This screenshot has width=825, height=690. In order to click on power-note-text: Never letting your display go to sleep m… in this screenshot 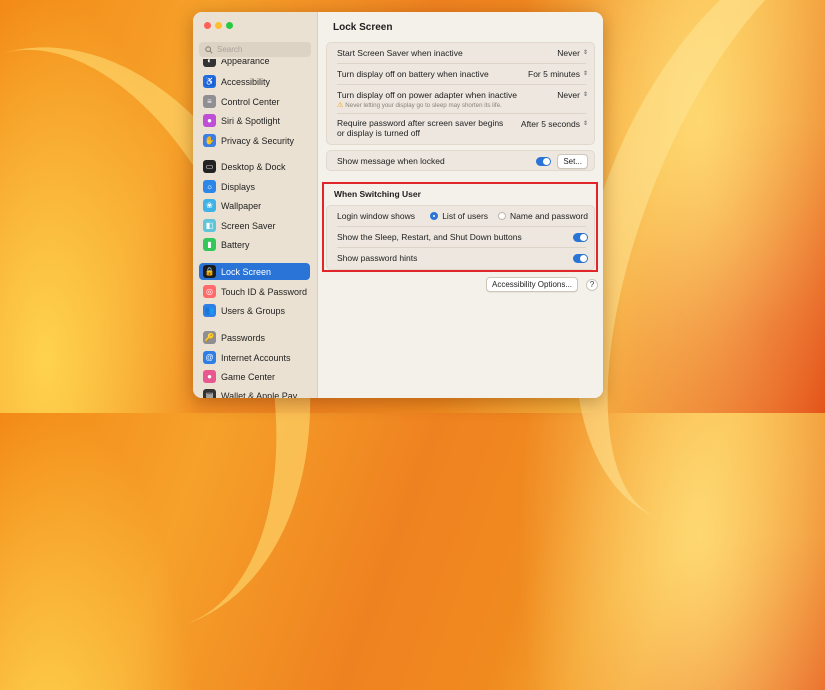, I will do `click(423, 105)`.